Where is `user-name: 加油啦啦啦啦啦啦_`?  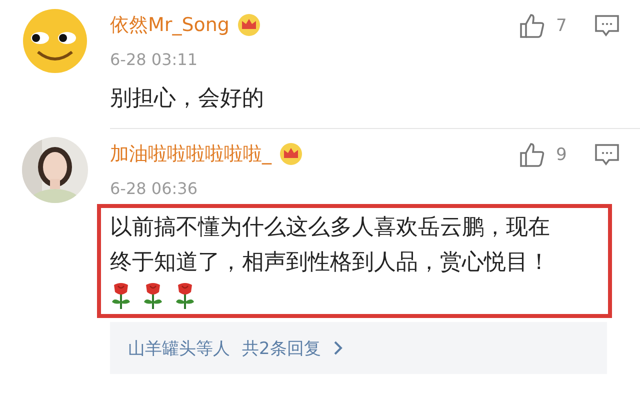 user-name: 加油啦啦啦啦啦啦_ is located at coordinates (191, 154).